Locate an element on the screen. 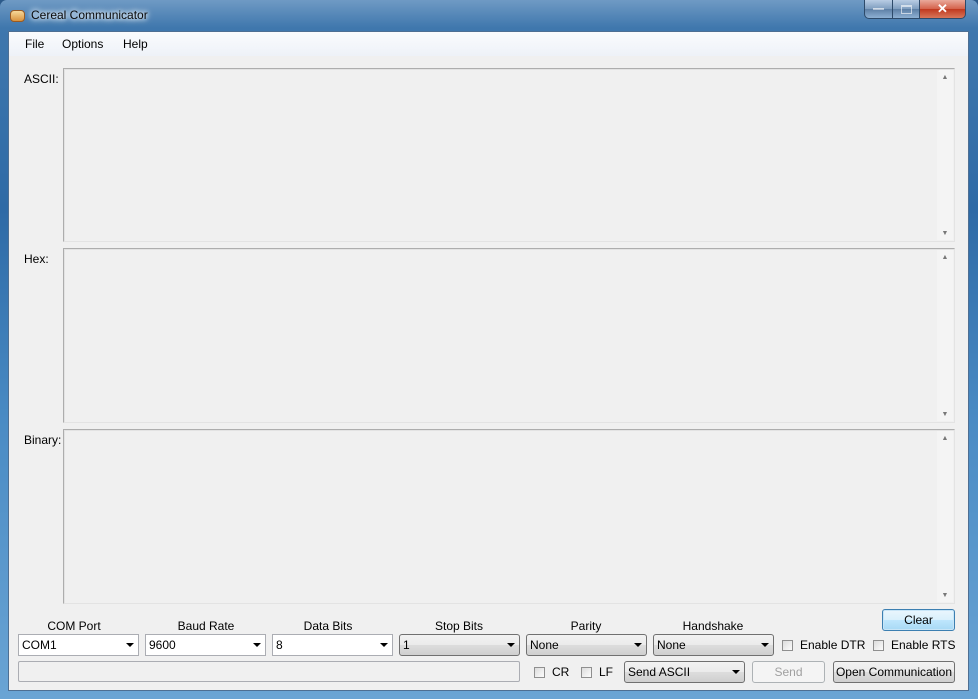 The width and height of the screenshot is (978, 699). close-button: ✕ is located at coordinates (943, 9).